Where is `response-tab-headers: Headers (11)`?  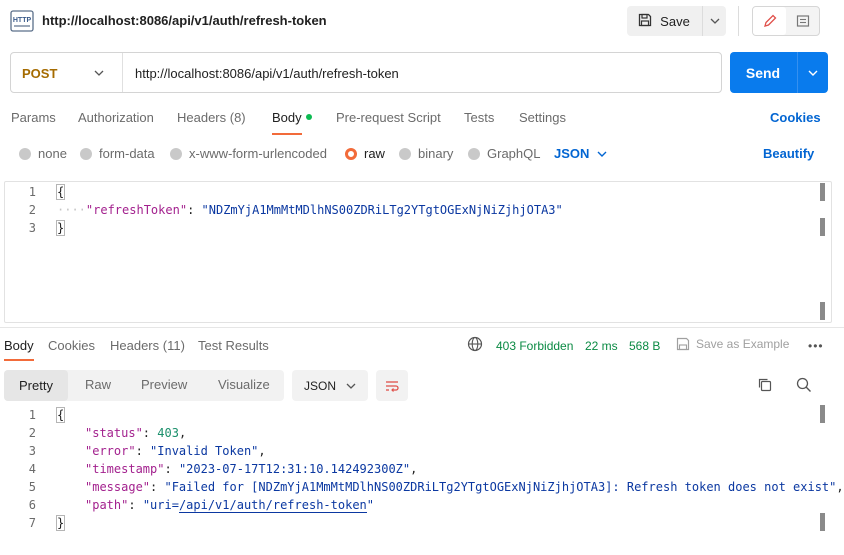
response-tab-headers: Headers (11) is located at coordinates (147, 345).